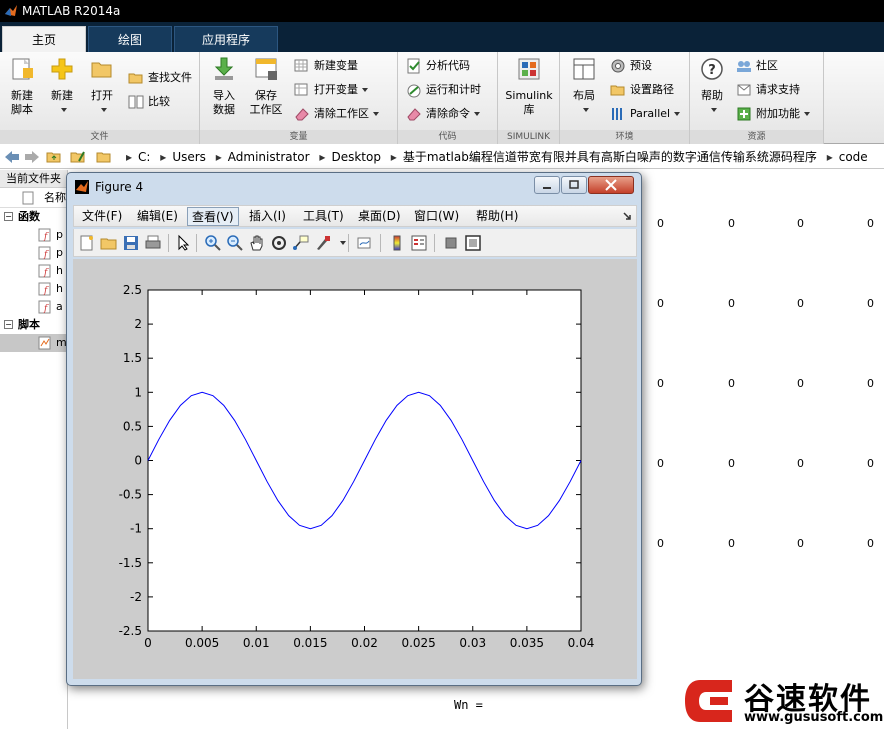 Image resolution: width=884 pixels, height=729 pixels. I want to click on pan-hand-icon, so click(257, 243).